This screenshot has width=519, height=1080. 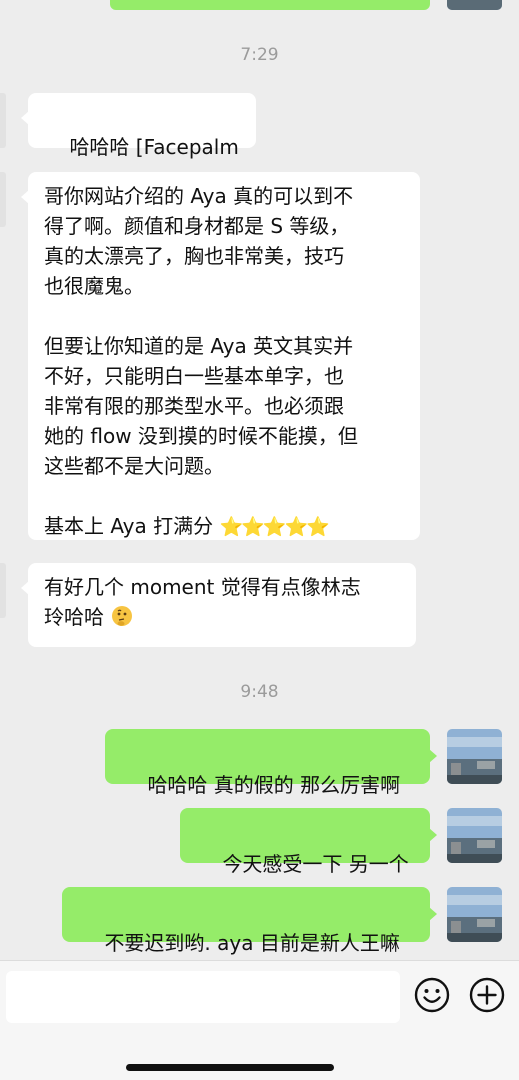 What do you see at coordinates (230, 1067) in the screenshot?
I see `home-indicator` at bounding box center [230, 1067].